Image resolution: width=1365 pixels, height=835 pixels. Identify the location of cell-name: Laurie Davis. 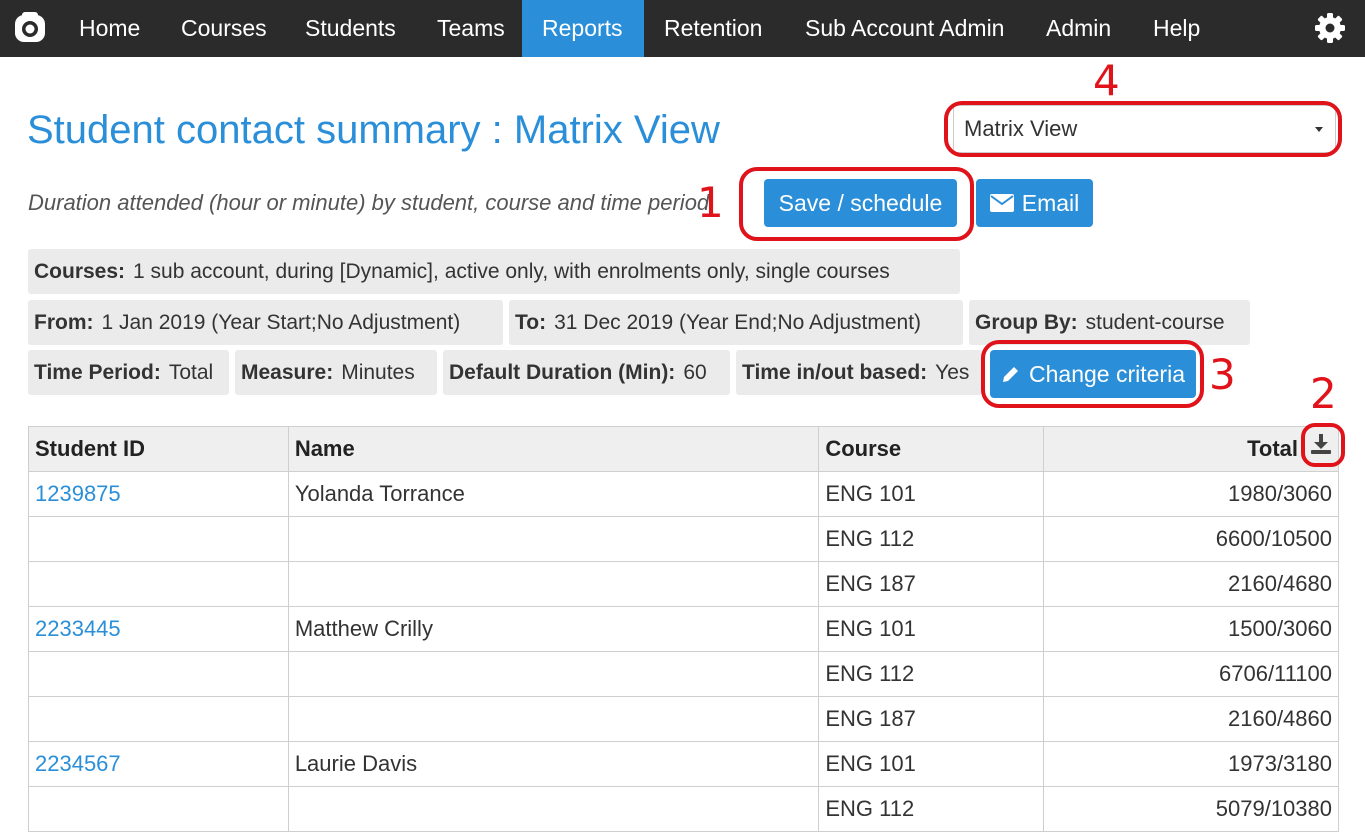
(553, 764).